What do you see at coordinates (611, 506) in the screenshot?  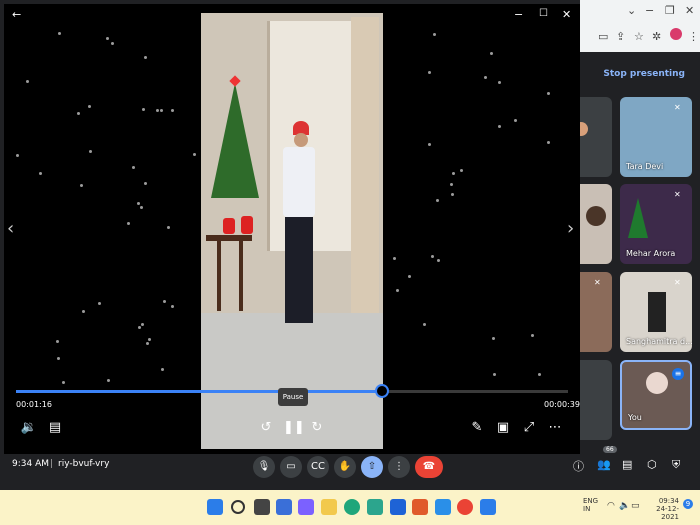 I see `wifi-icon: ◠` at bounding box center [611, 506].